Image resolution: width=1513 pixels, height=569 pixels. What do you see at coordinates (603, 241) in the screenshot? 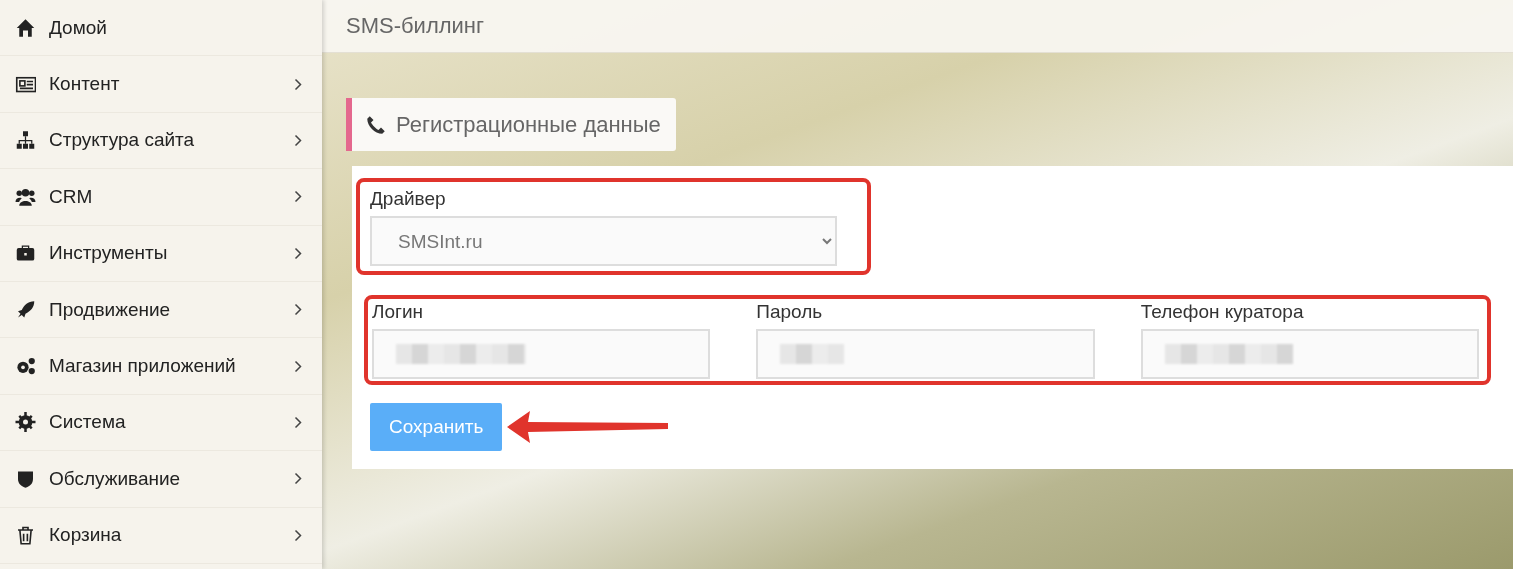
I see `driver-select: SMSInt.ru` at bounding box center [603, 241].